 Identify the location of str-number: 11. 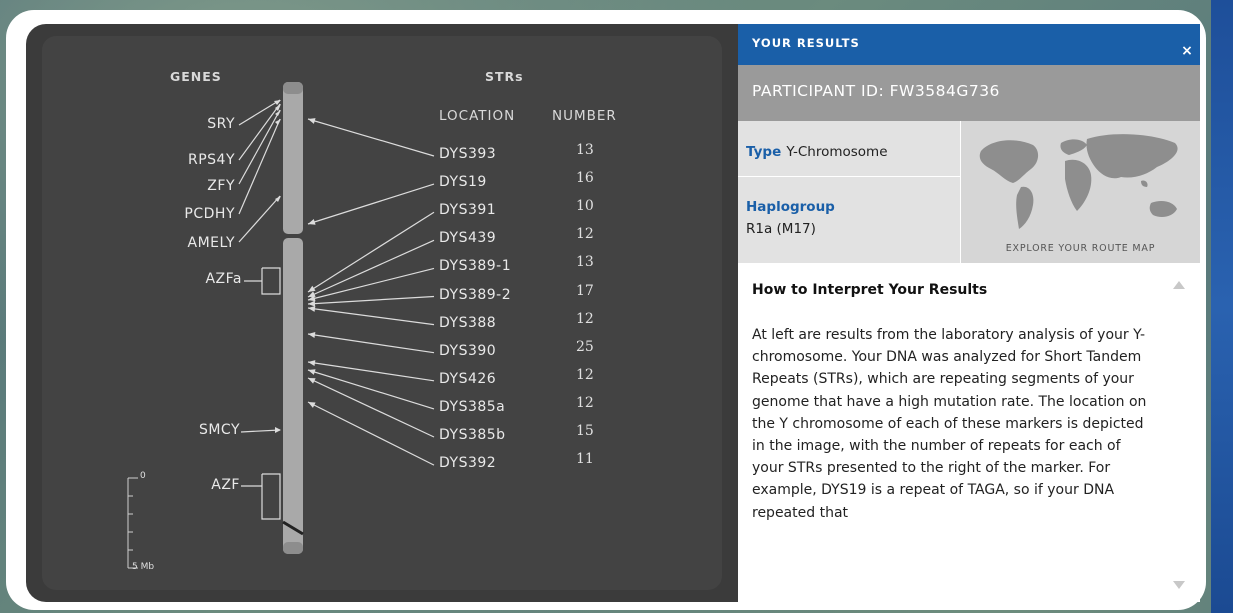
(585, 459).